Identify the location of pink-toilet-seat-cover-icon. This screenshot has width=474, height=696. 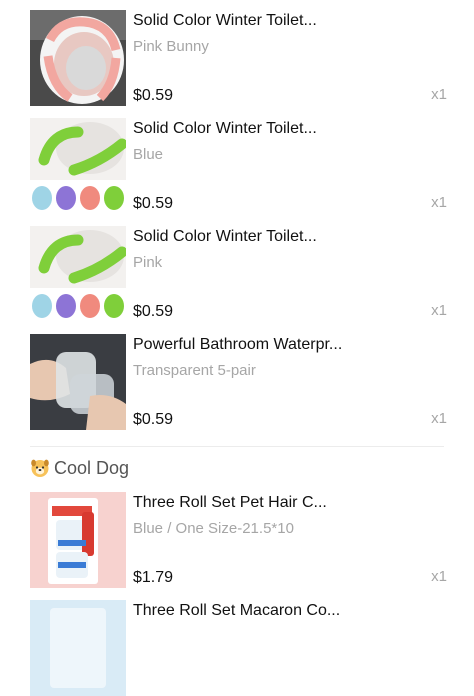
(78, 58).